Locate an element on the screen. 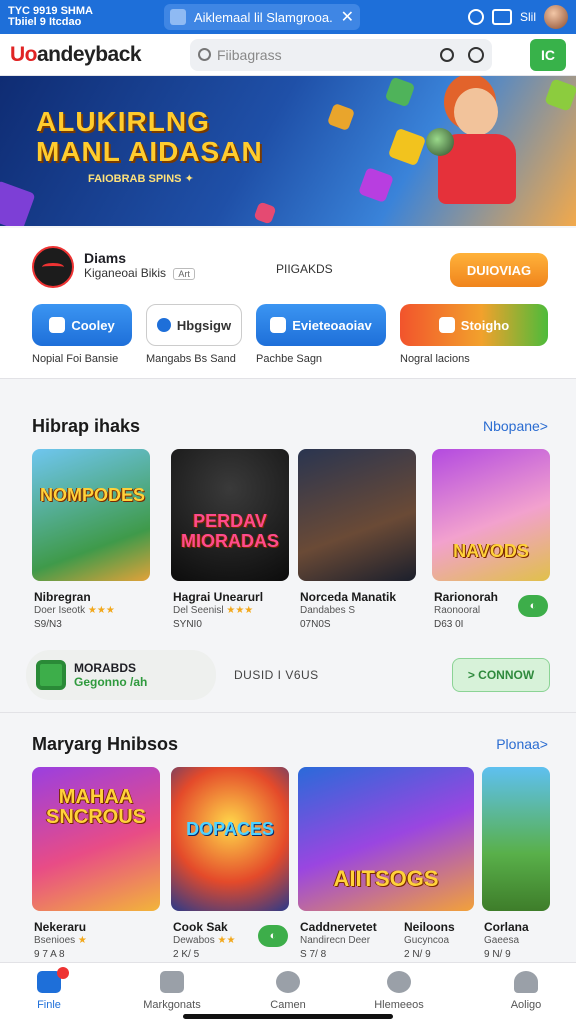 Image resolution: width=576 pixels, height=1024 pixels. game-tile: NOMPODES is located at coordinates (91, 515).